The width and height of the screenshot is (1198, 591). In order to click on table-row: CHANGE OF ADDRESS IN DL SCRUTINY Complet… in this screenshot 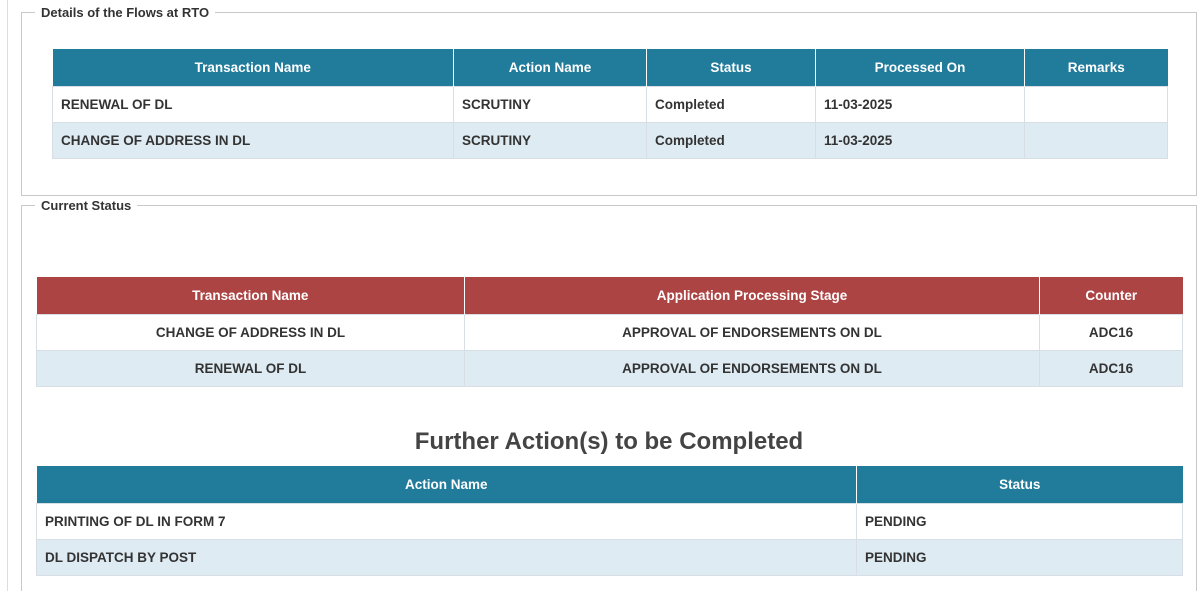, I will do `click(610, 140)`.